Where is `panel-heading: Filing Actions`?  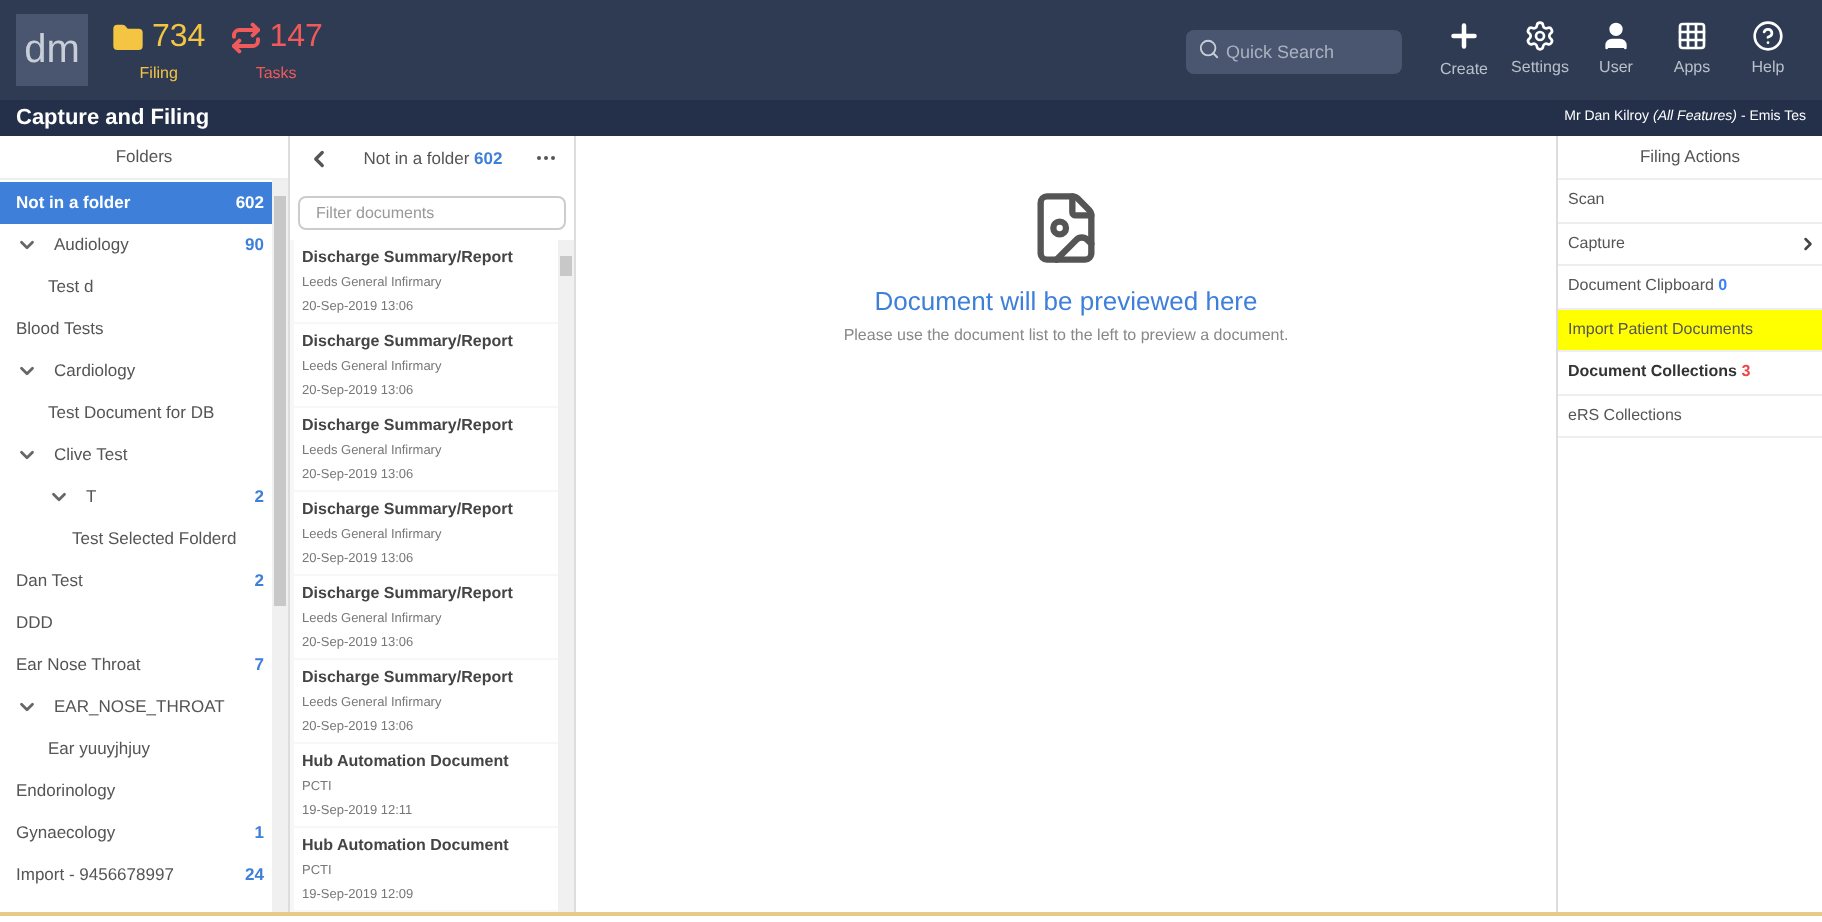 panel-heading: Filing Actions is located at coordinates (1690, 158).